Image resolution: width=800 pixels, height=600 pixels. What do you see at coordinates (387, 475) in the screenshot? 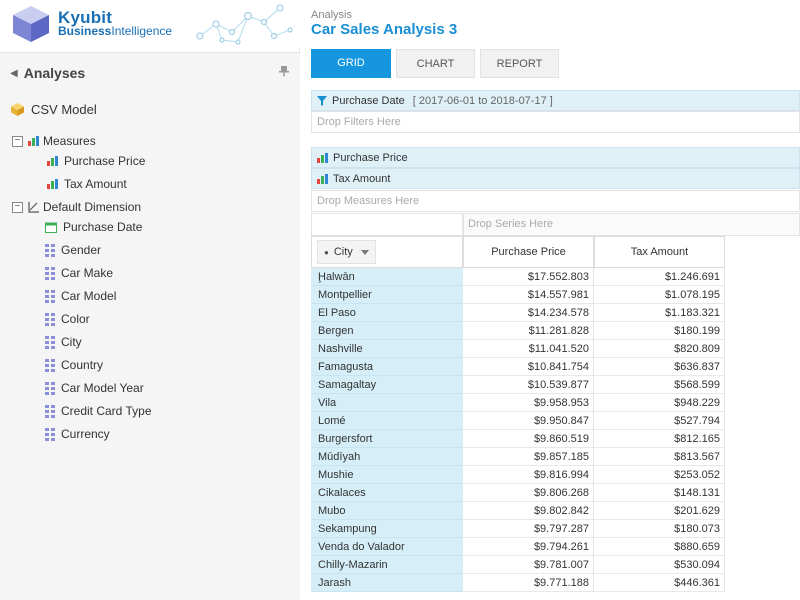
I see `row-header-city: Mushie` at bounding box center [387, 475].